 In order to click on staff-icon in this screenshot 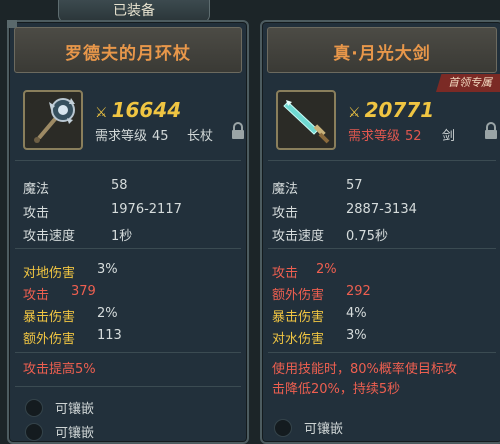, I will do `click(53, 120)`.